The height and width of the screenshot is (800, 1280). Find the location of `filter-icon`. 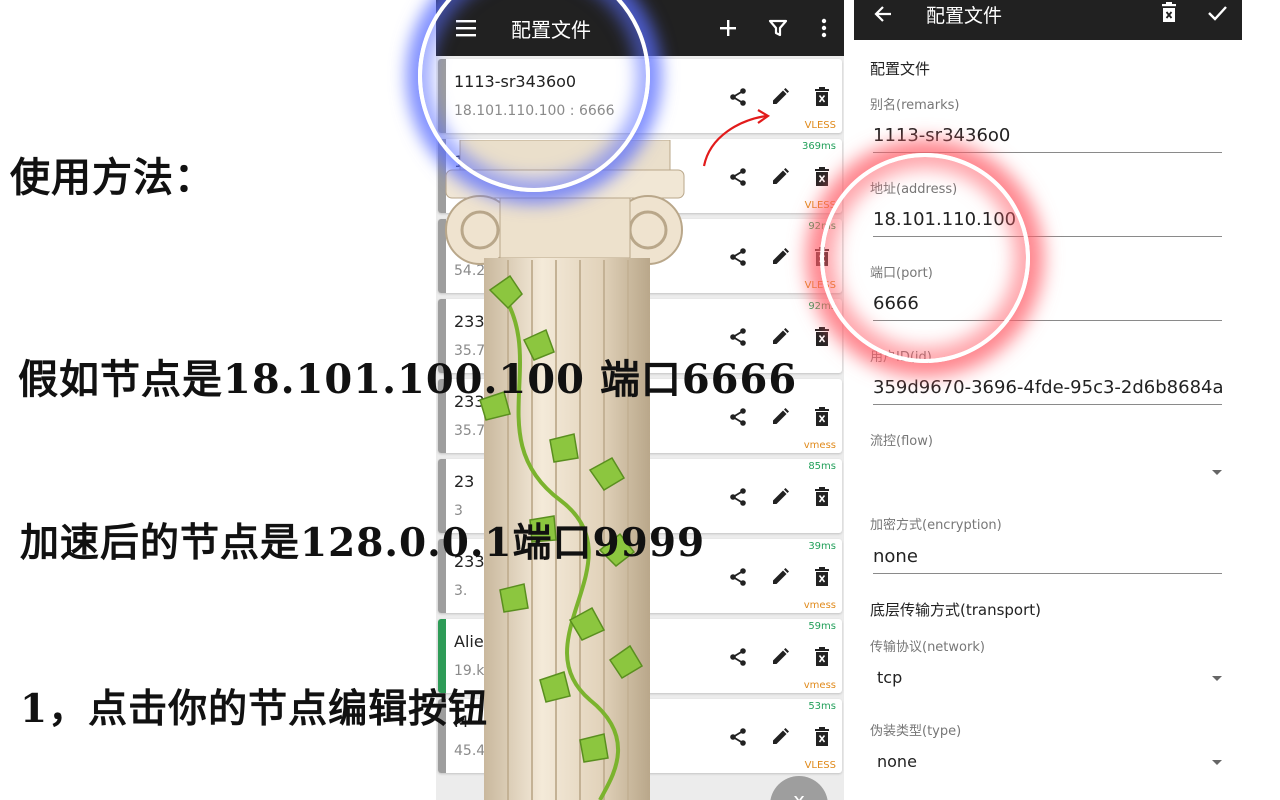

filter-icon is located at coordinates (778, 28).